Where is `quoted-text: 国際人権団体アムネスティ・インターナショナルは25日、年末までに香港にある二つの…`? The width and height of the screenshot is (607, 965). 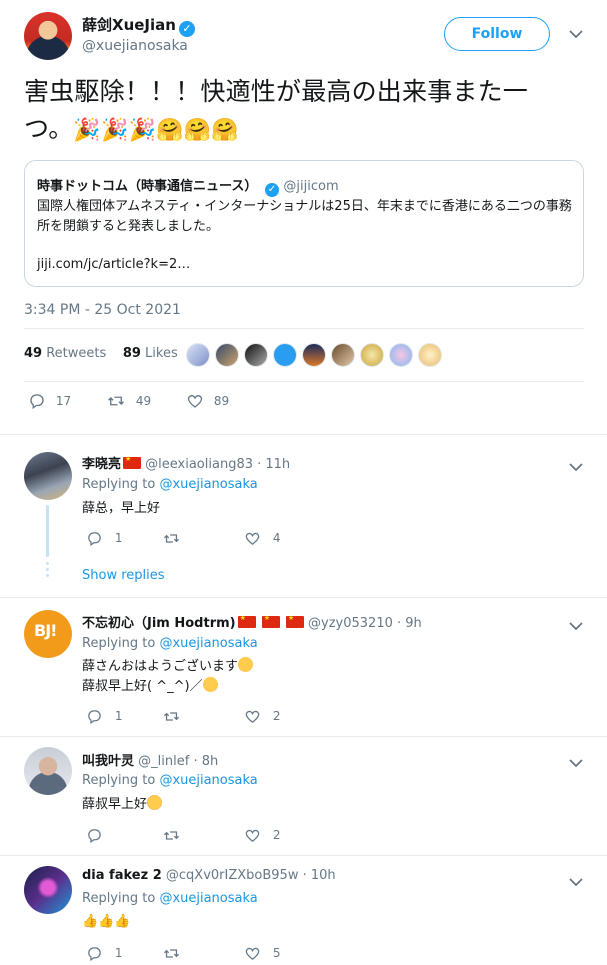 quoted-text: 国際人権団体アムネスティ・インターナショナルは25日、年末までに香港にある二つの… is located at coordinates (304, 216).